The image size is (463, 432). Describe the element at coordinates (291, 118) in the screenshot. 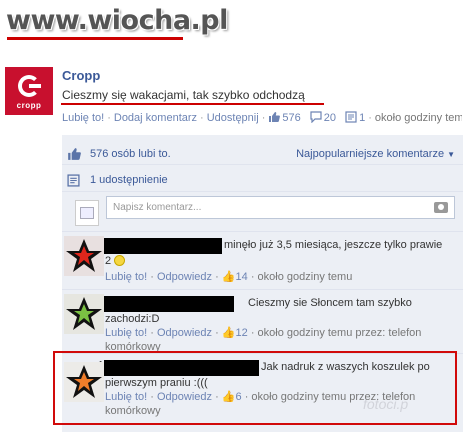

I see `post-likes-count: 576` at that location.